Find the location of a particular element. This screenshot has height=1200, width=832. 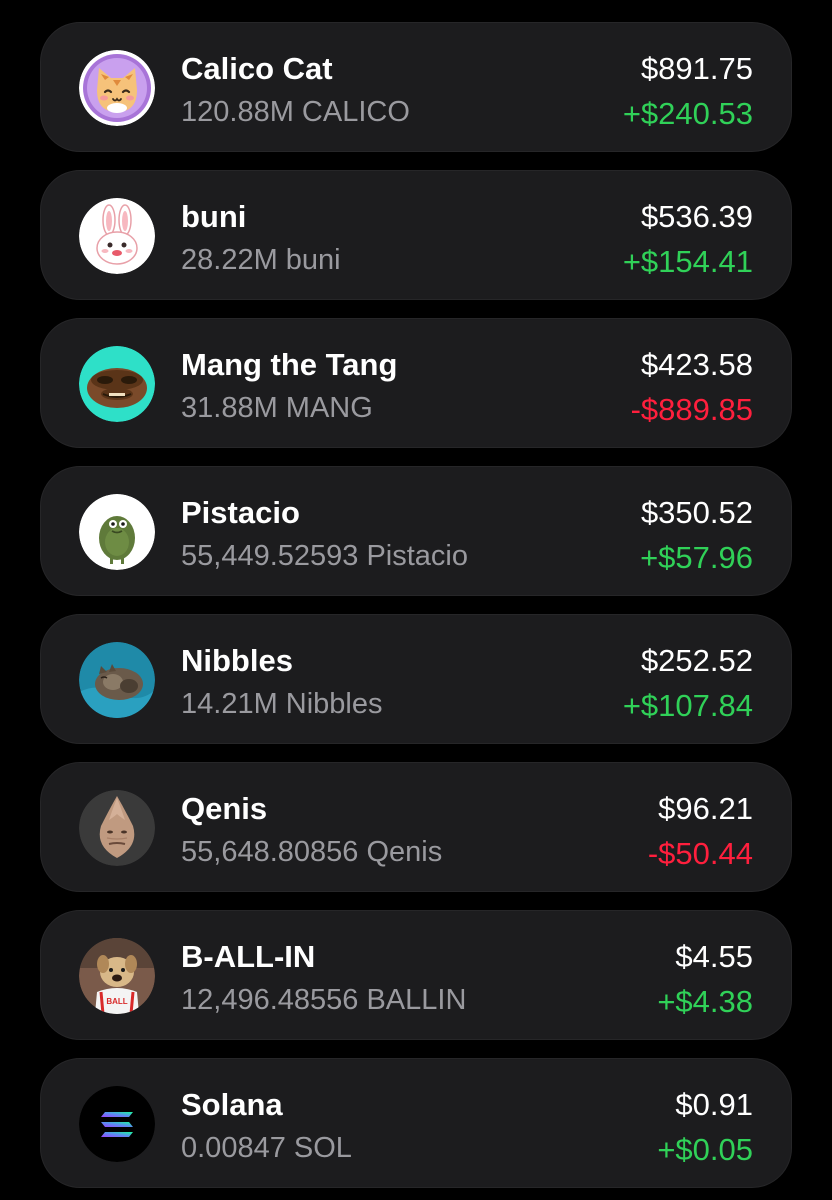

token-change: -$50.44 is located at coordinates (700, 853).